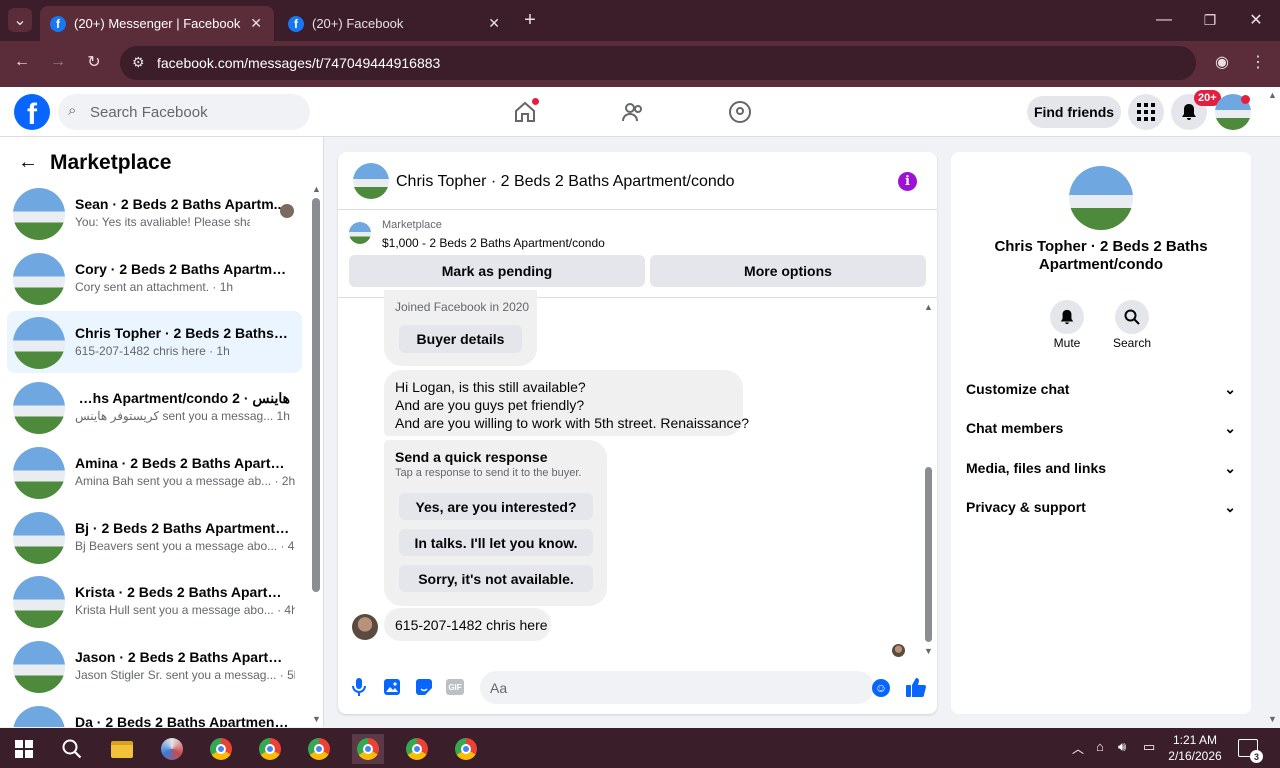 The image size is (1280, 768). I want to click on home-notification-dot, so click(535, 101).